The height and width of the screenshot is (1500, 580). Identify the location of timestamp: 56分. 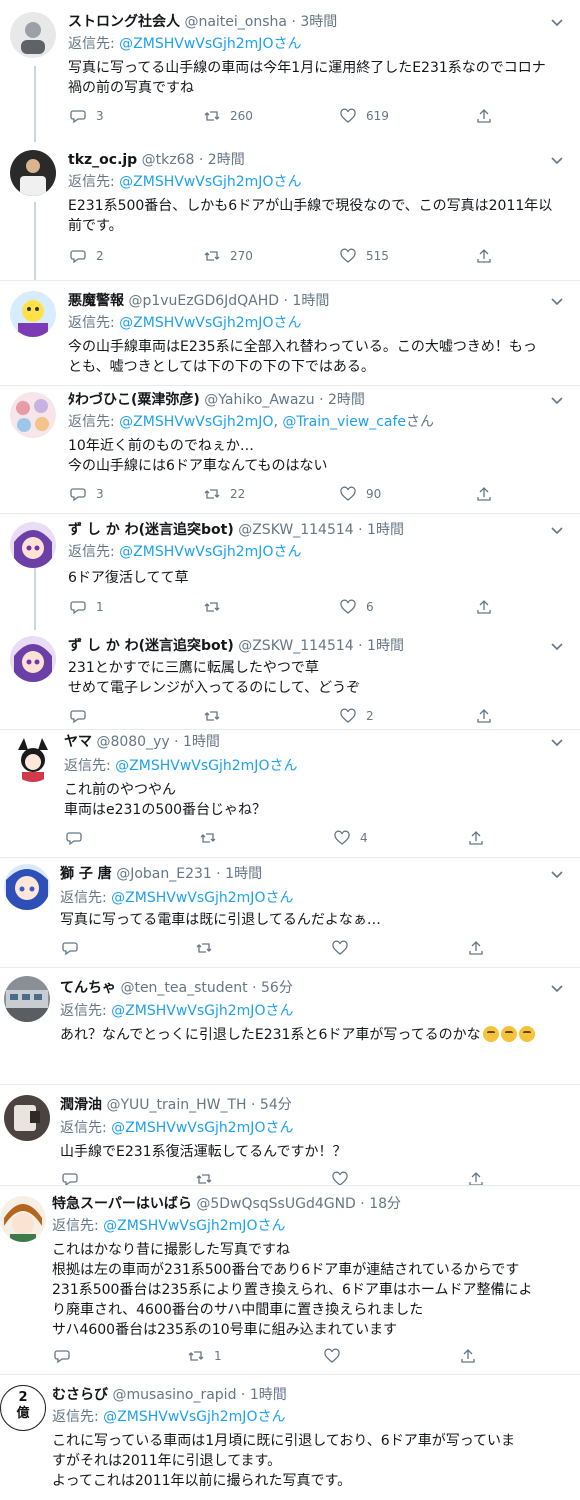
(277, 988).